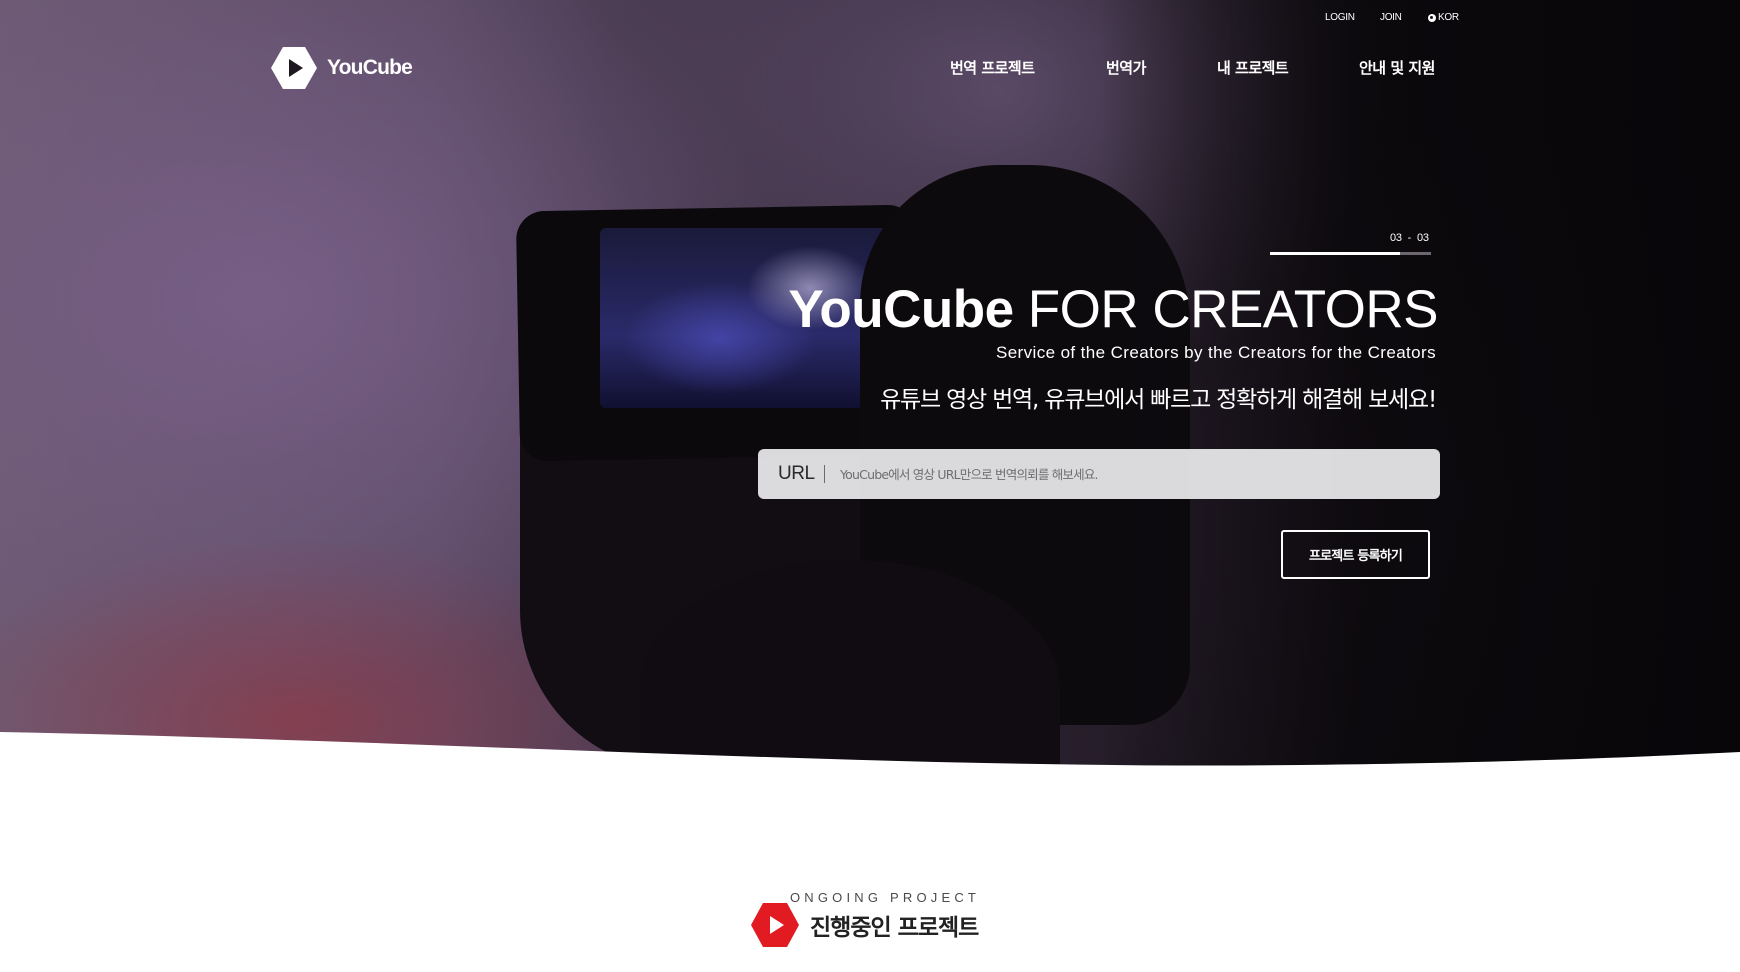 The height and width of the screenshot is (972, 1740). What do you see at coordinates (1423, 238) in the screenshot?
I see `slide-total: 03` at bounding box center [1423, 238].